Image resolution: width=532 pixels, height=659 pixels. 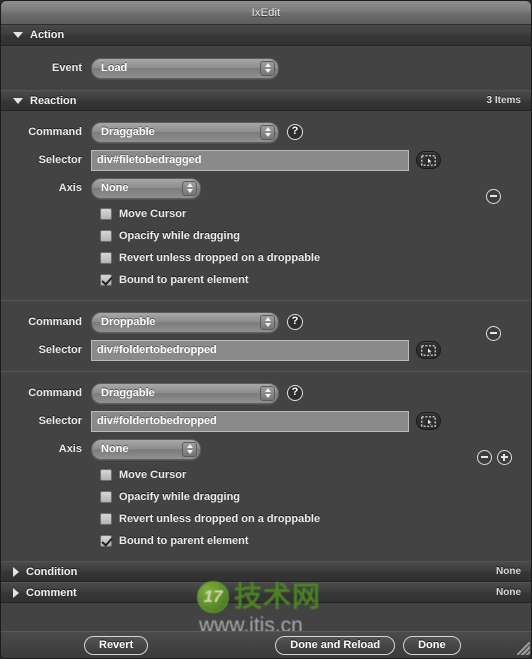 I want to click on disclosure-triangle-reaction-icon, so click(x=18, y=100).